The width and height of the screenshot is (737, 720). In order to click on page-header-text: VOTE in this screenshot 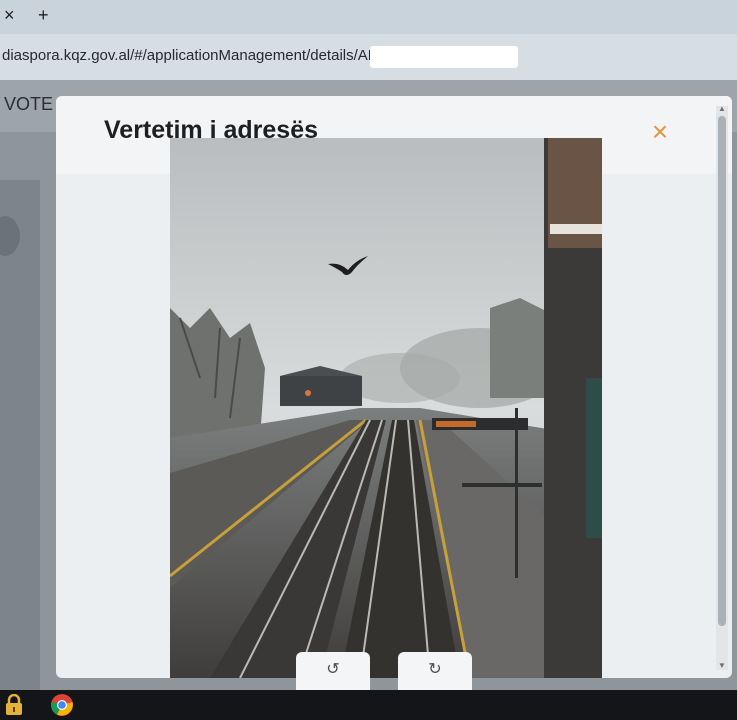, I will do `click(29, 104)`.